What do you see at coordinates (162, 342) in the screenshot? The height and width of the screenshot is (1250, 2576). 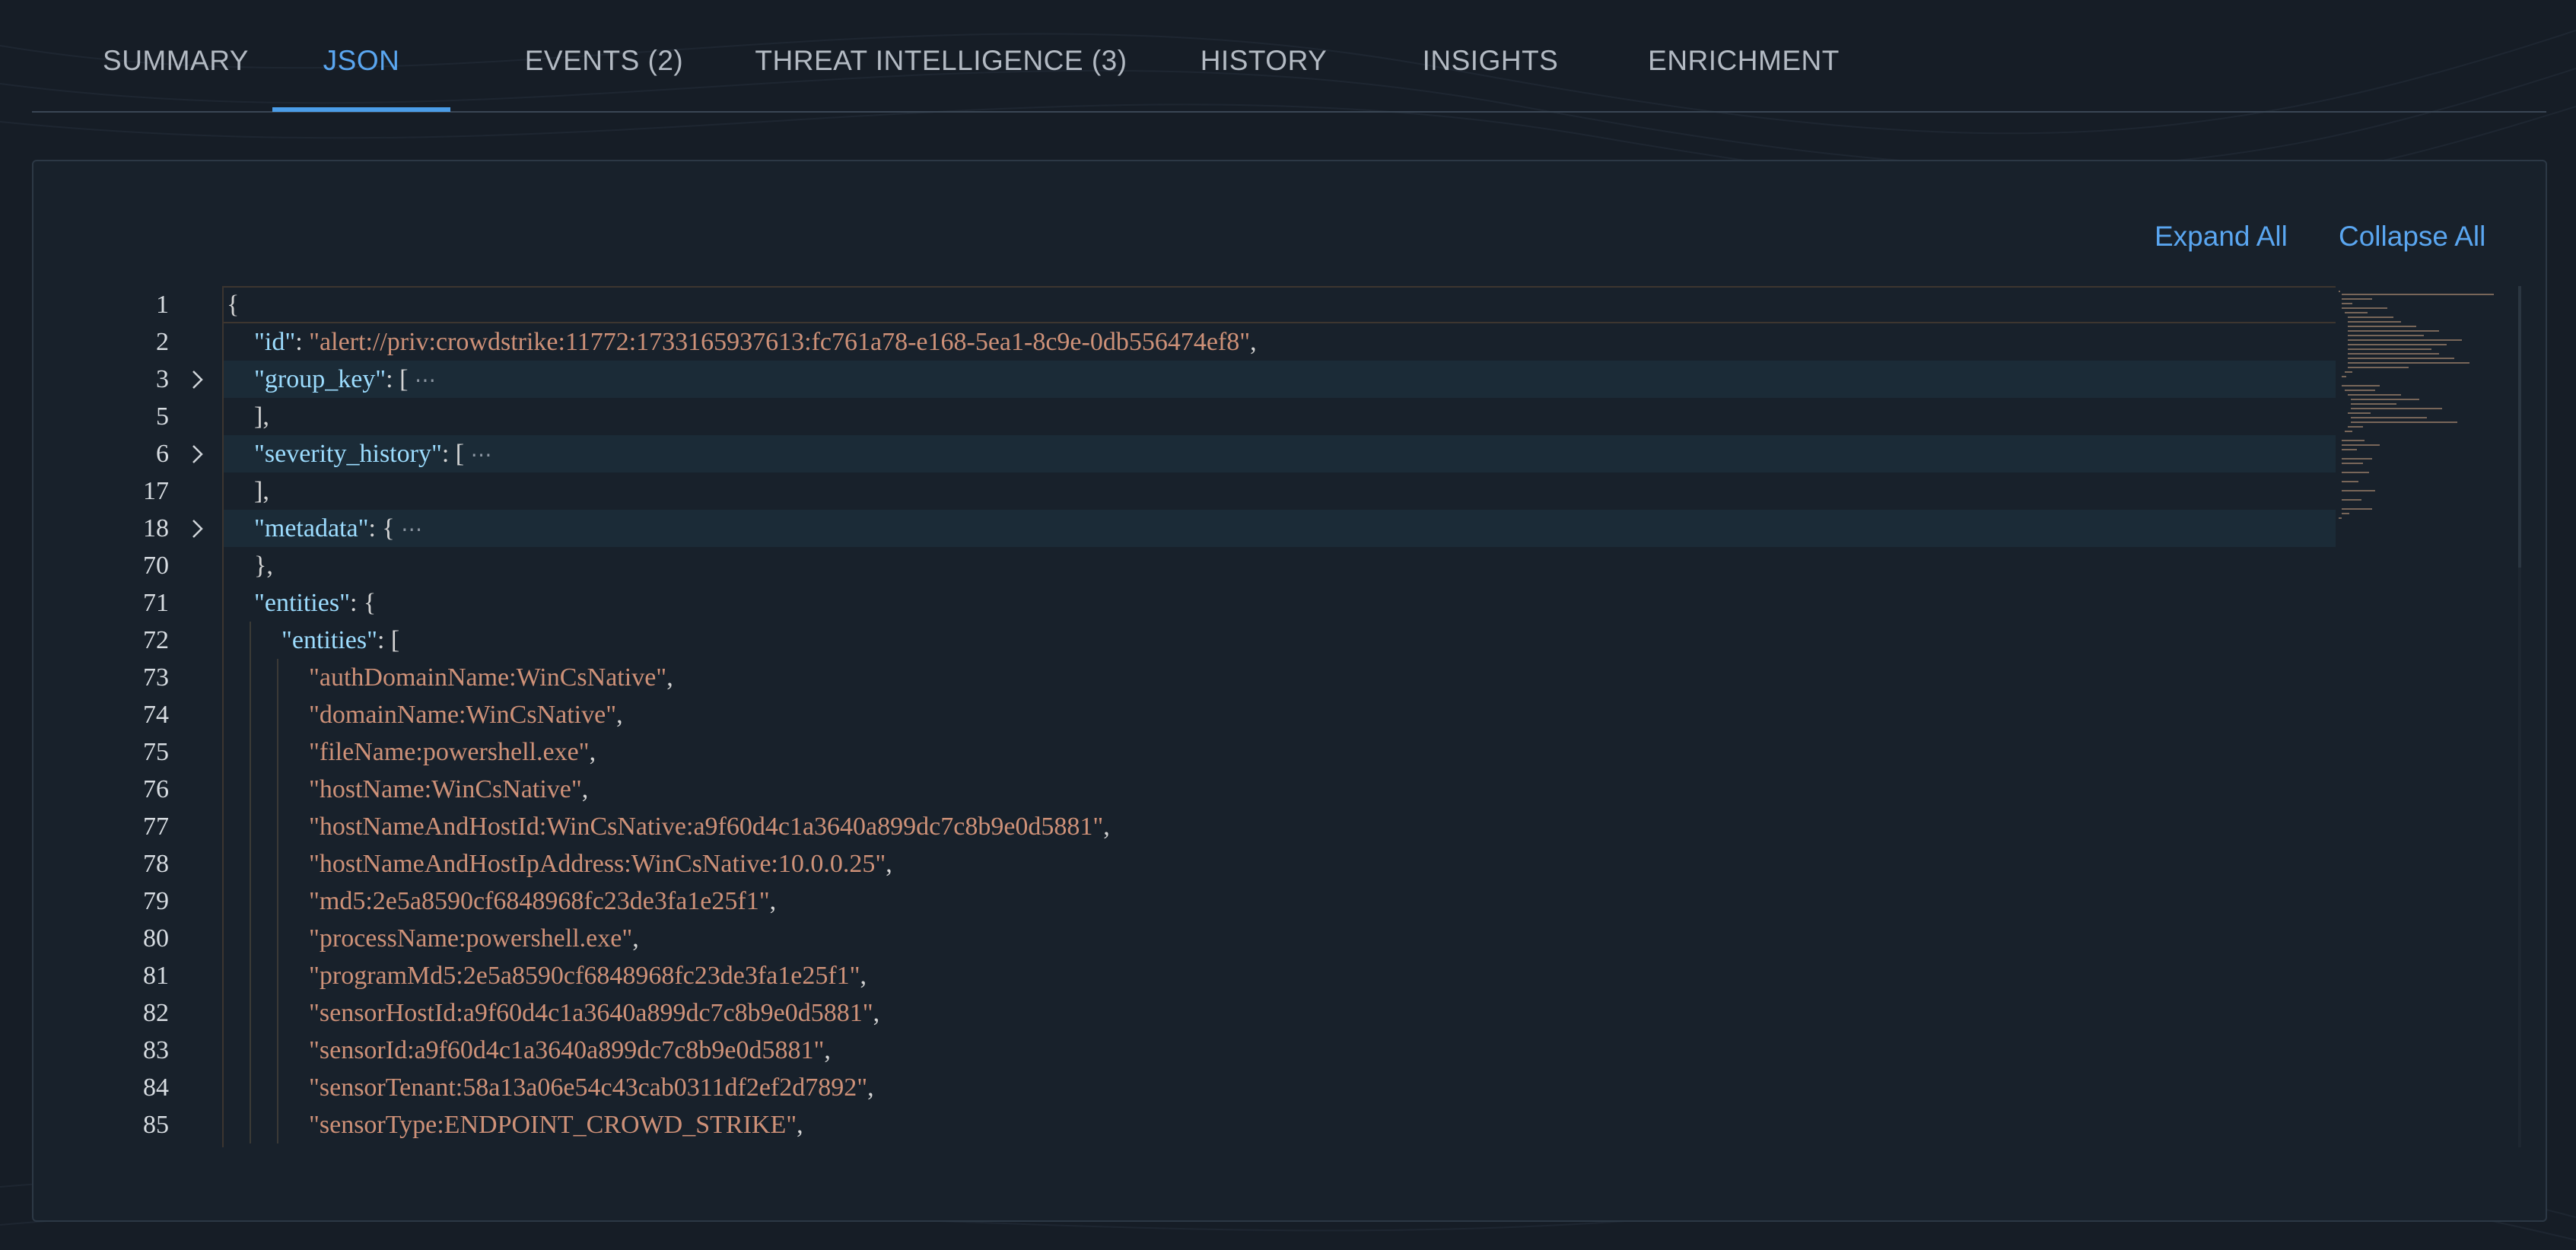 I see `line-number: 2` at bounding box center [162, 342].